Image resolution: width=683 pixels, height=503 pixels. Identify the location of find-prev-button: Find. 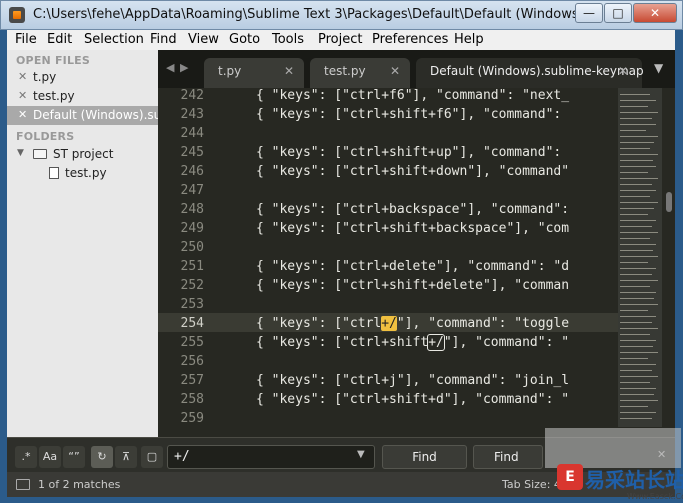
(508, 457).